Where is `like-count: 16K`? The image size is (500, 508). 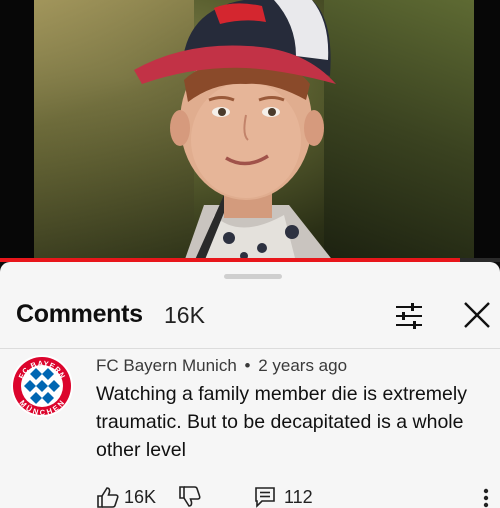 like-count: 16K is located at coordinates (140, 496).